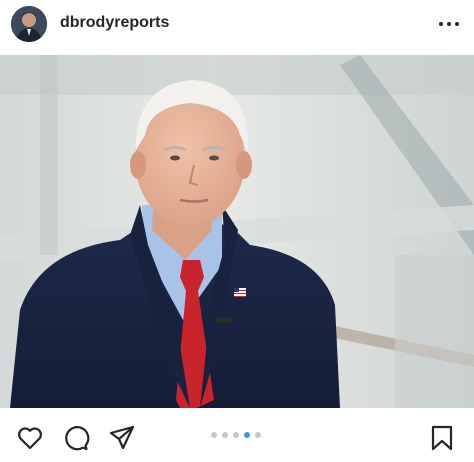 The height and width of the screenshot is (462, 474). Describe the element at coordinates (449, 24) in the screenshot. I see `more-horizontal-icon` at that location.